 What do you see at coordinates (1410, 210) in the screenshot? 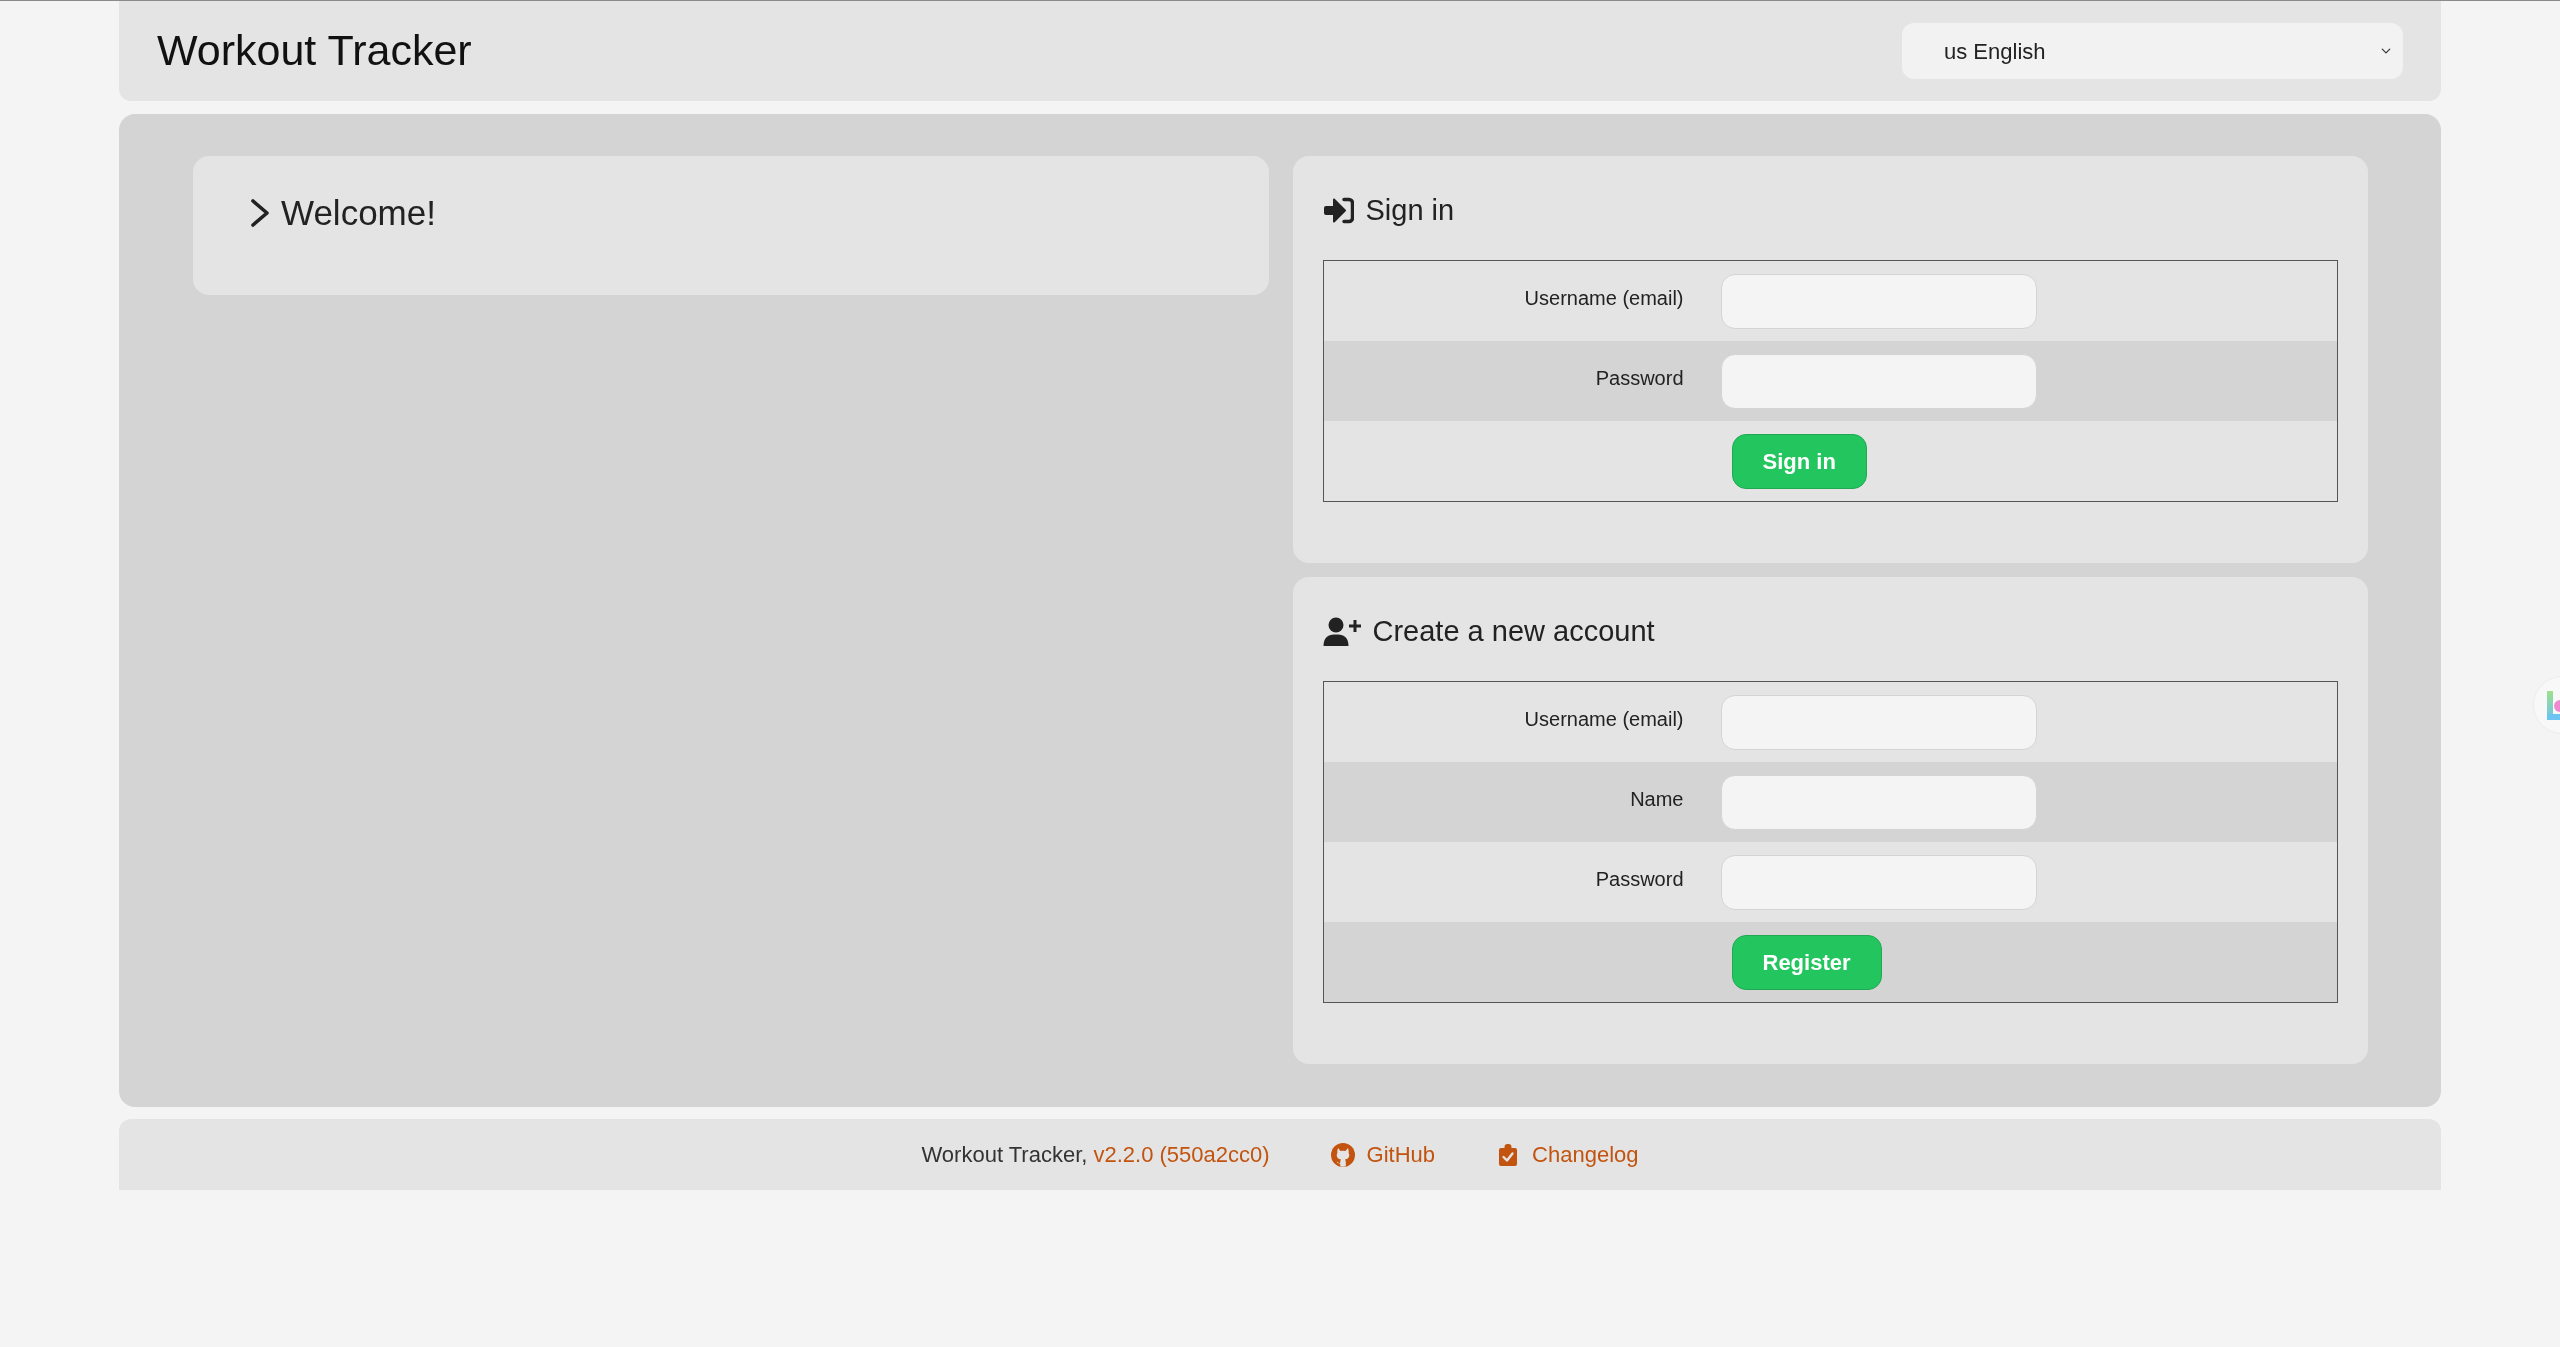
I see `section-title: Sign in` at bounding box center [1410, 210].